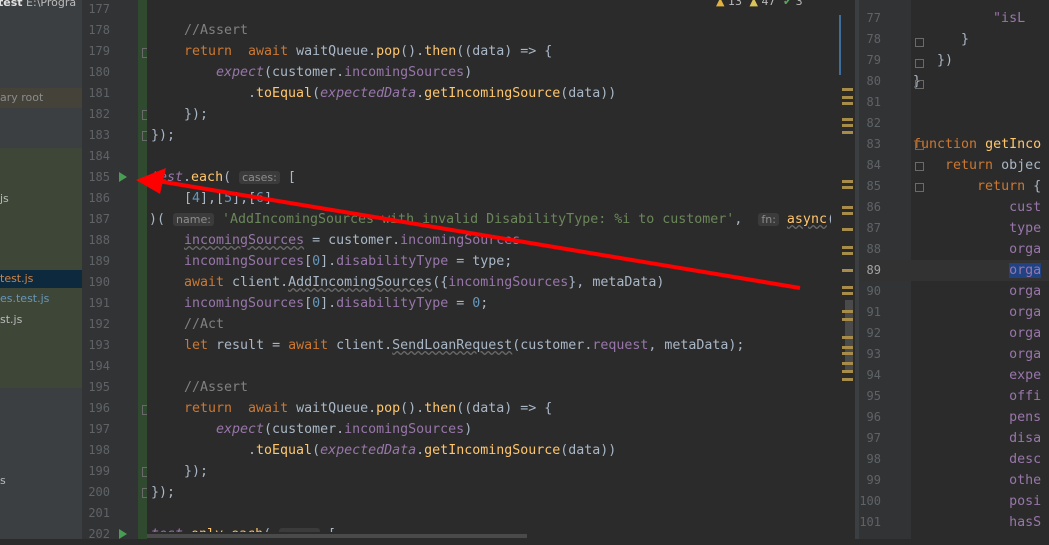 The height and width of the screenshot is (545, 1049). Describe the element at coordinates (142, 269) in the screenshot. I see `change-stripe` at that location.